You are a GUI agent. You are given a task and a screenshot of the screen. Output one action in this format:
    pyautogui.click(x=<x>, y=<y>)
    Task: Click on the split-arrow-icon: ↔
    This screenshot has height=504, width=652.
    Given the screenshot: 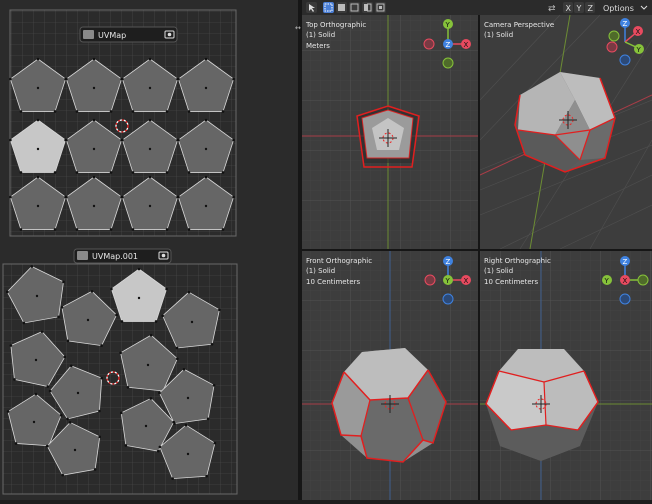 What is the action you would take?
    pyautogui.click(x=298, y=28)
    